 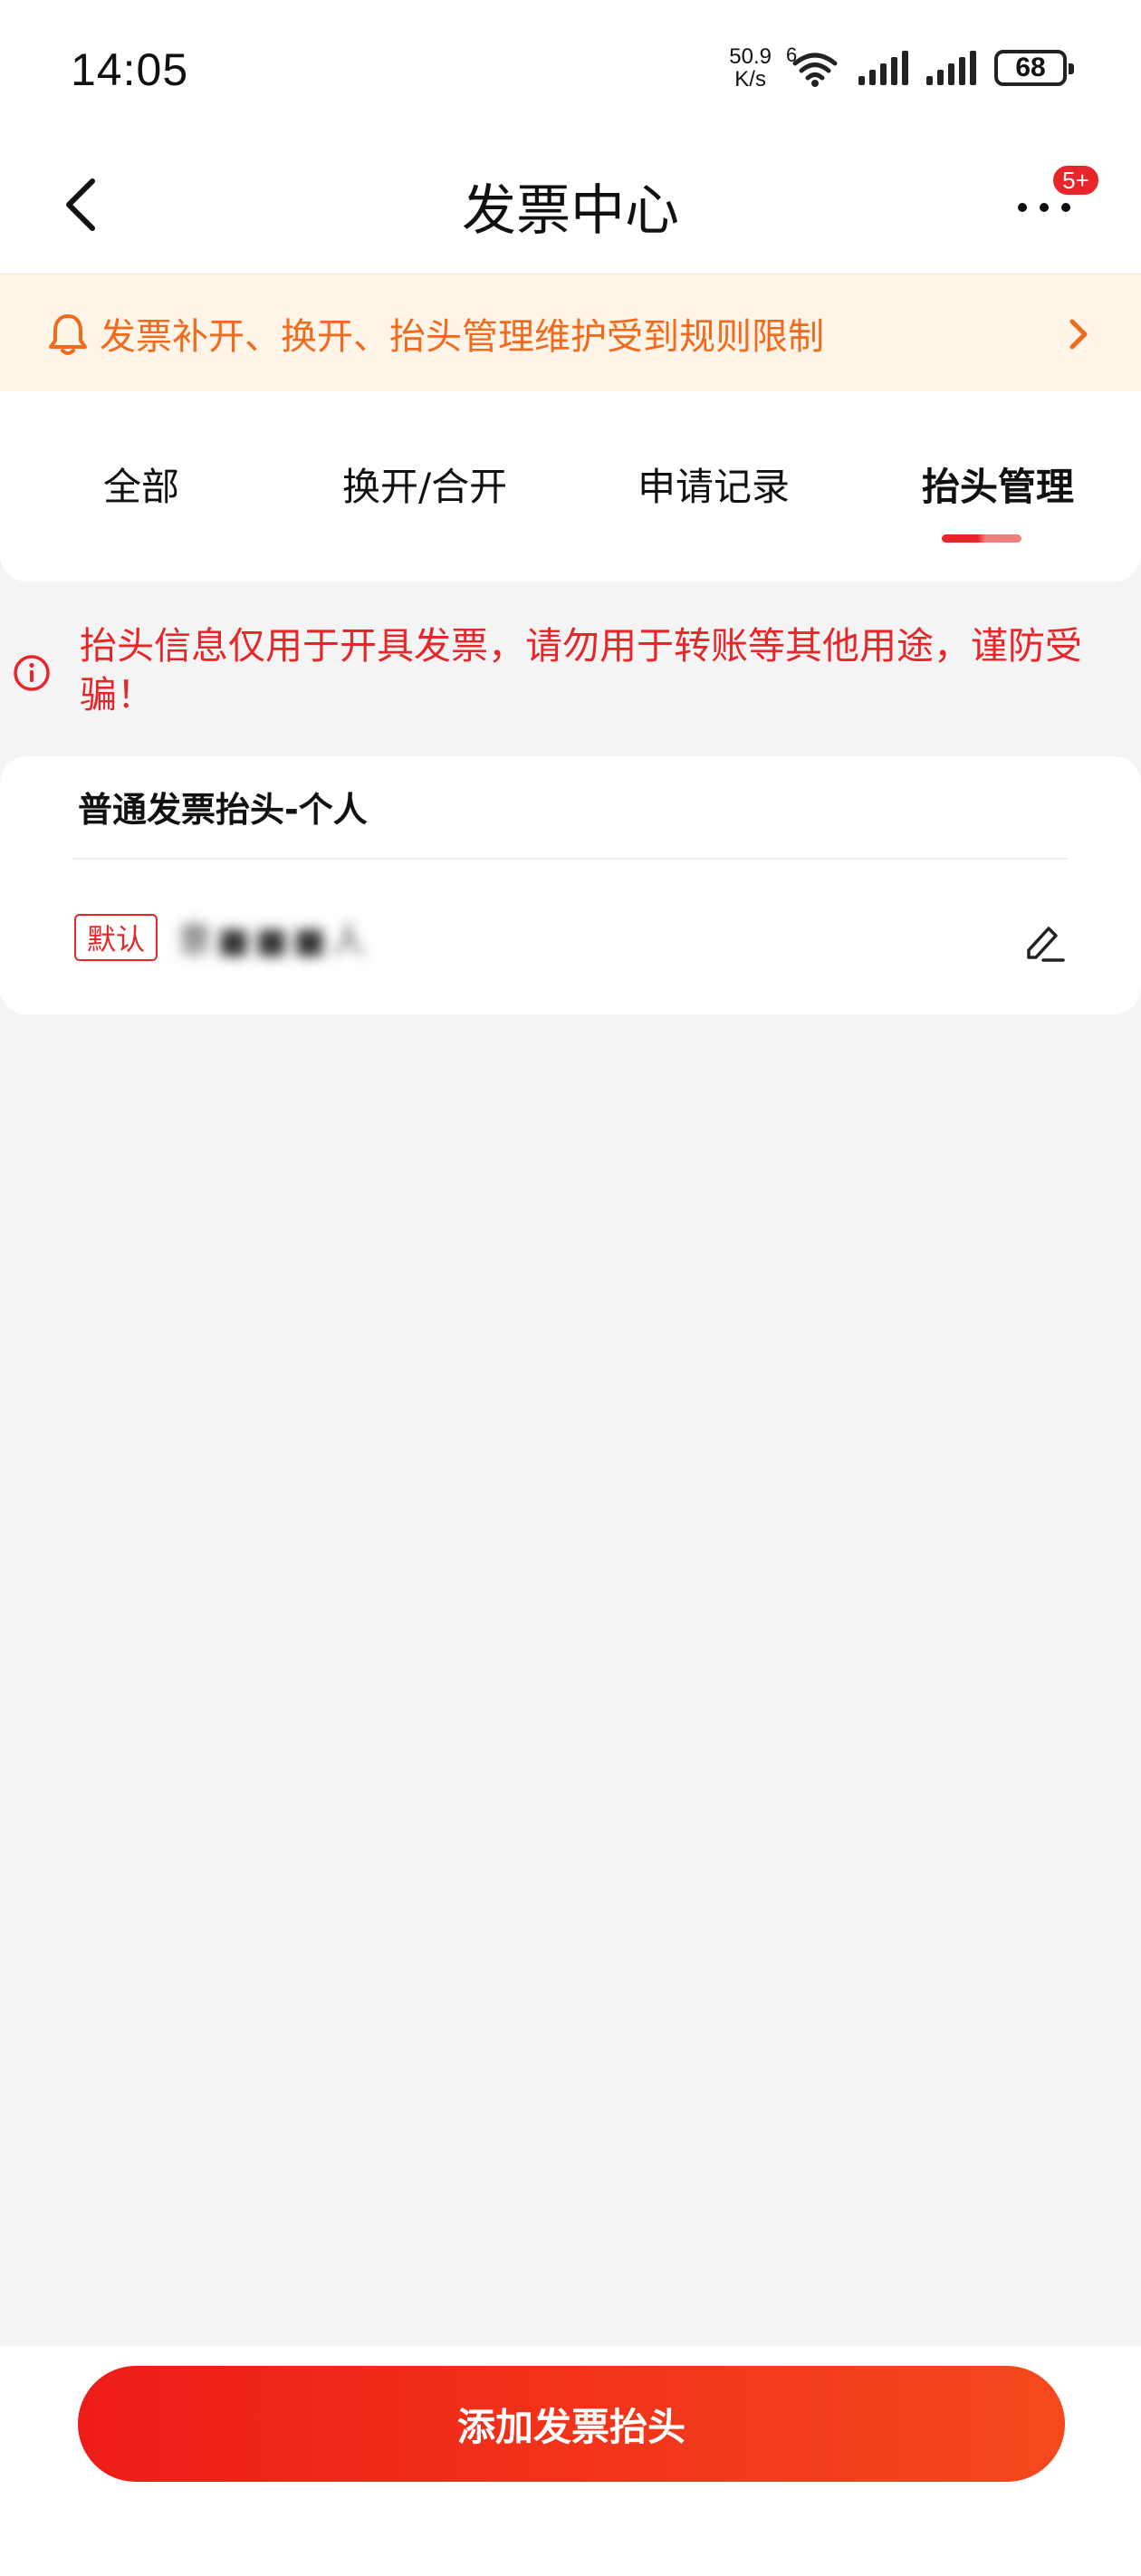 I want to click on network-speed: 50.9 K/s, so click(x=750, y=68).